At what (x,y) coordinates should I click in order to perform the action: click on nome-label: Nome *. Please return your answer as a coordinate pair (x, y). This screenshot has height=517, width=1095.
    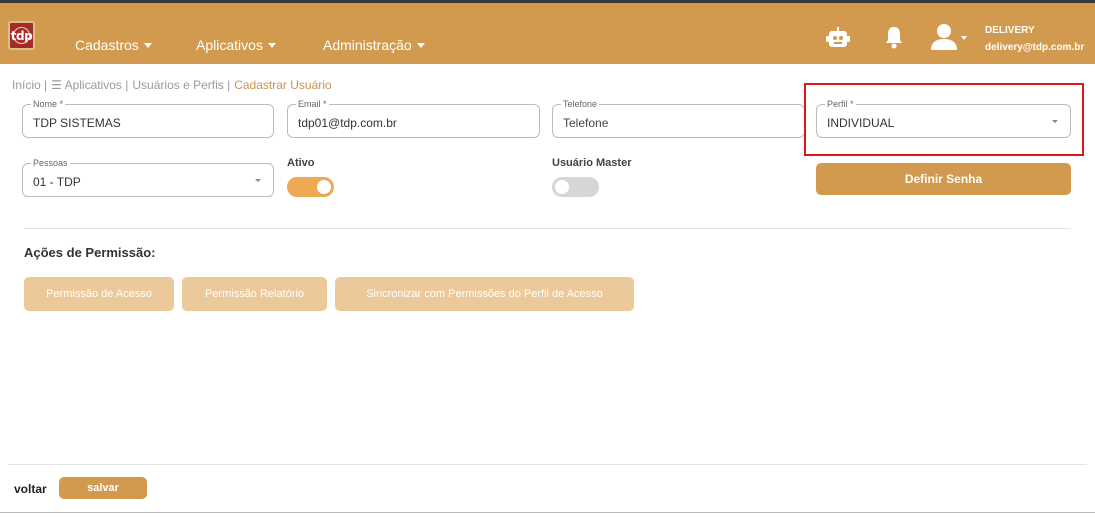
    Looking at the image, I should click on (48, 104).